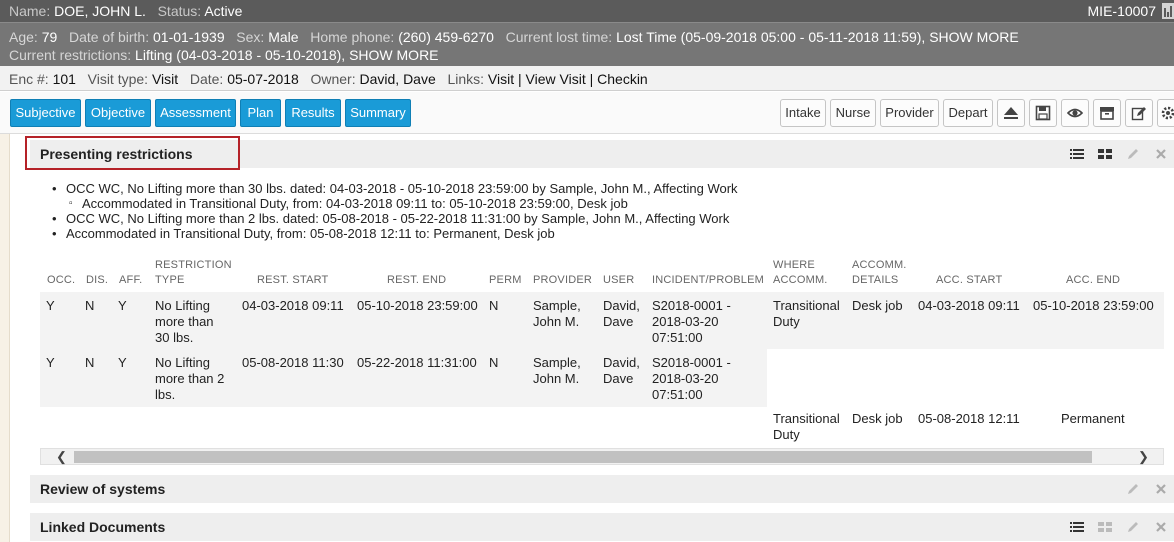 This screenshot has height=542, width=1174. I want to click on col-accomm-details: ACCOMM. DETAILS, so click(879, 273).